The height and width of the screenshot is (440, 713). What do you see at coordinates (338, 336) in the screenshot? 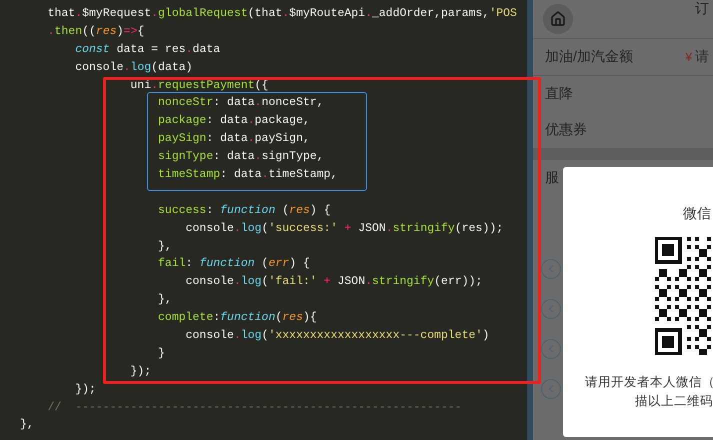
I see `code-line: console.log('xxxxxxxxxxxxxxxxxx---complete')` at bounding box center [338, 336].